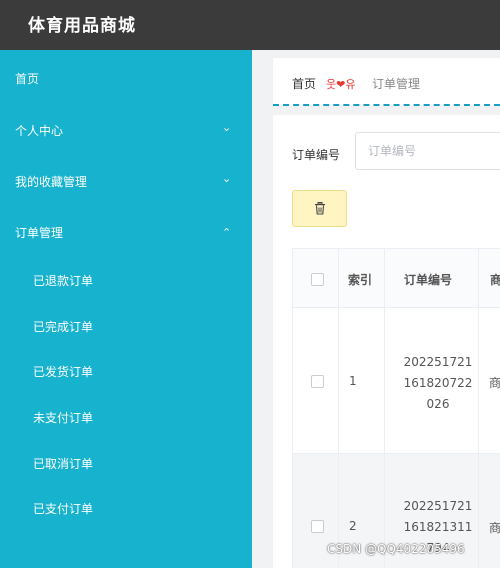 This screenshot has width=500, height=568. I want to click on order-number-line: 161820722, so click(438, 383).